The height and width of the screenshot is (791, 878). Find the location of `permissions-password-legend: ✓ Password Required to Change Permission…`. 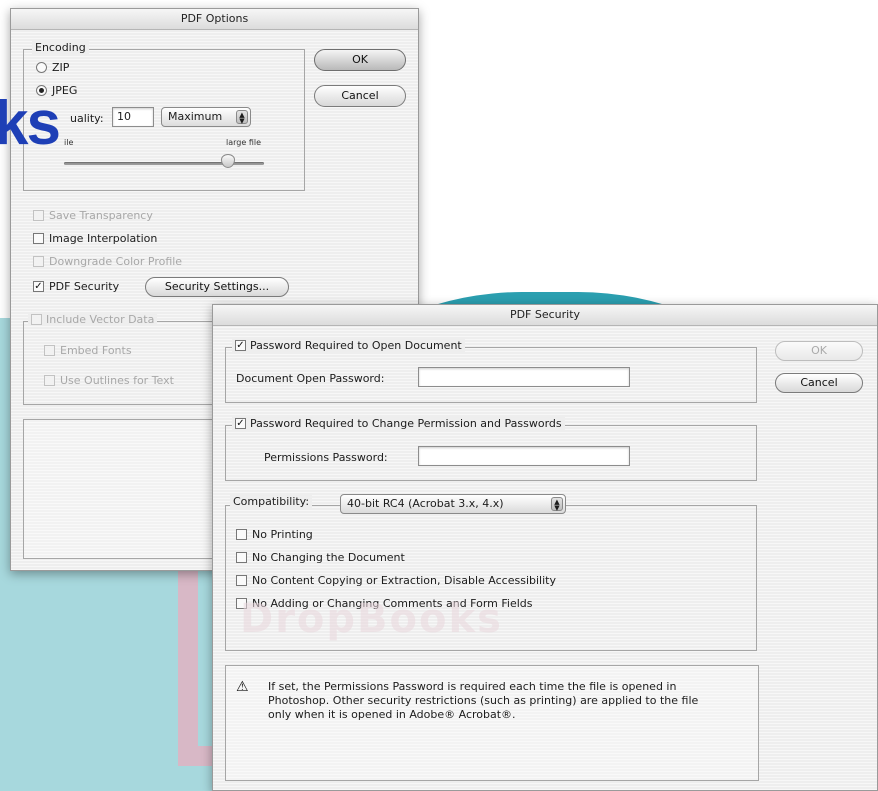

permissions-password-legend: ✓ Password Required to Change Permission… is located at coordinates (398, 423).